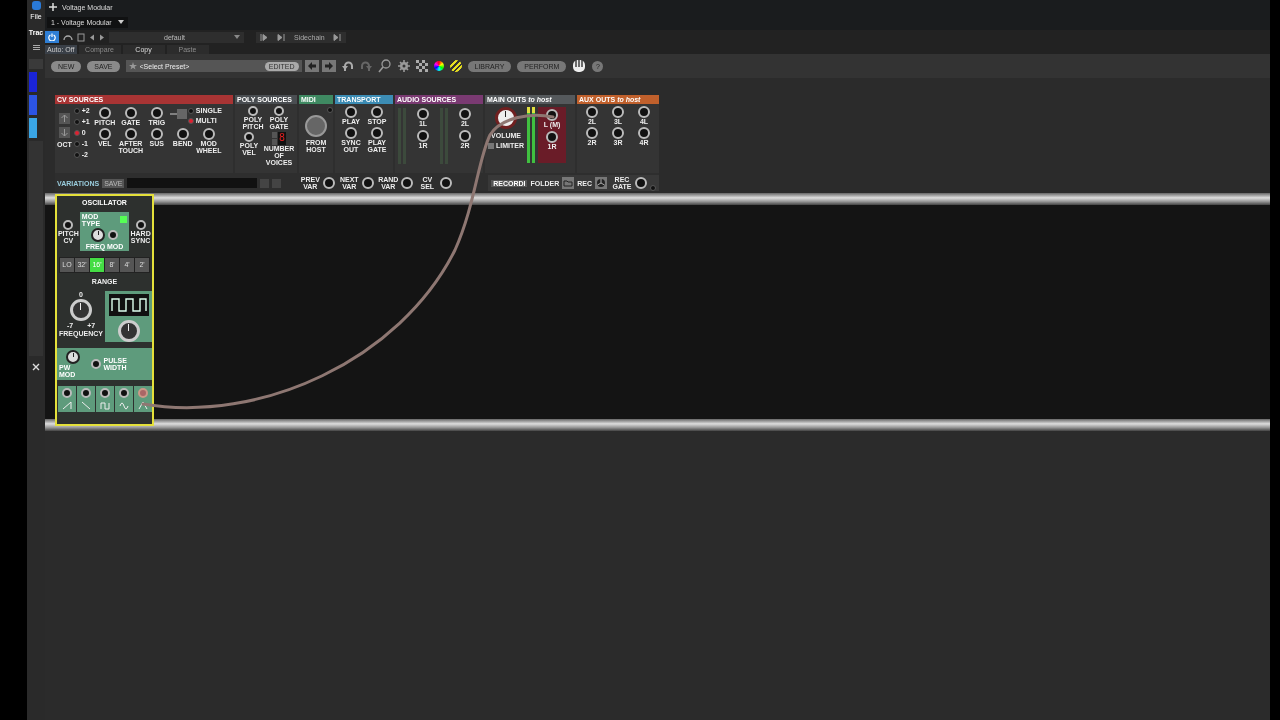 This screenshot has width=1280, height=720. Describe the element at coordinates (104, 404) in the screenshot. I see `square-wave-icon` at that location.